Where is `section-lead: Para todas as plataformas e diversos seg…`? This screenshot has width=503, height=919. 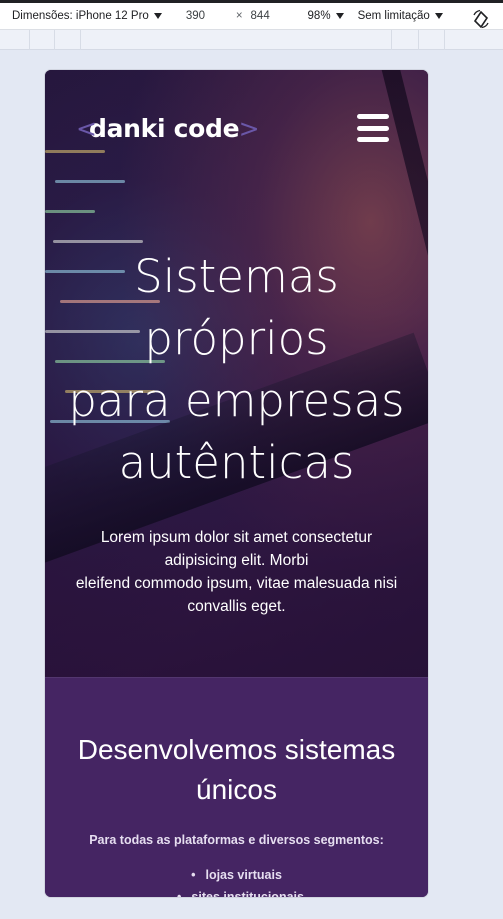
section-lead: Para todas as plataformas e diversos seg… is located at coordinates (236, 840).